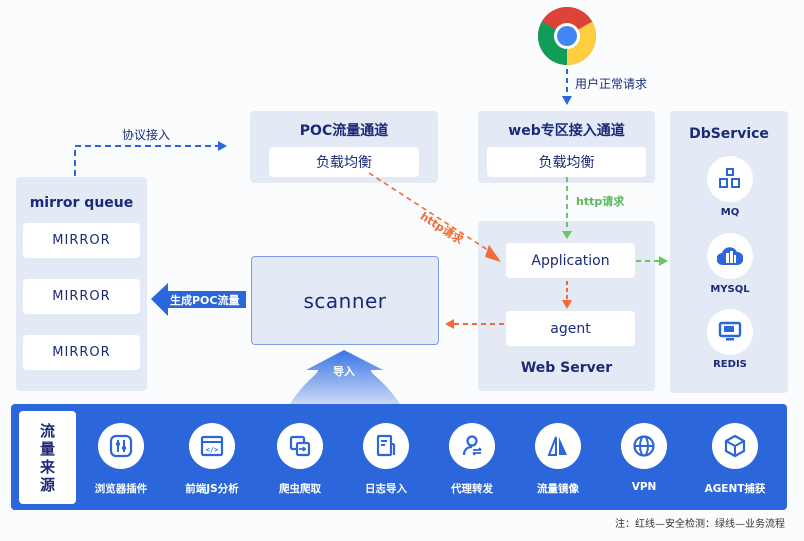 Image resolution: width=804 pixels, height=541 pixels. Describe the element at coordinates (150, 158) in the screenshot. I see `protocol-access-arrow` at that location.